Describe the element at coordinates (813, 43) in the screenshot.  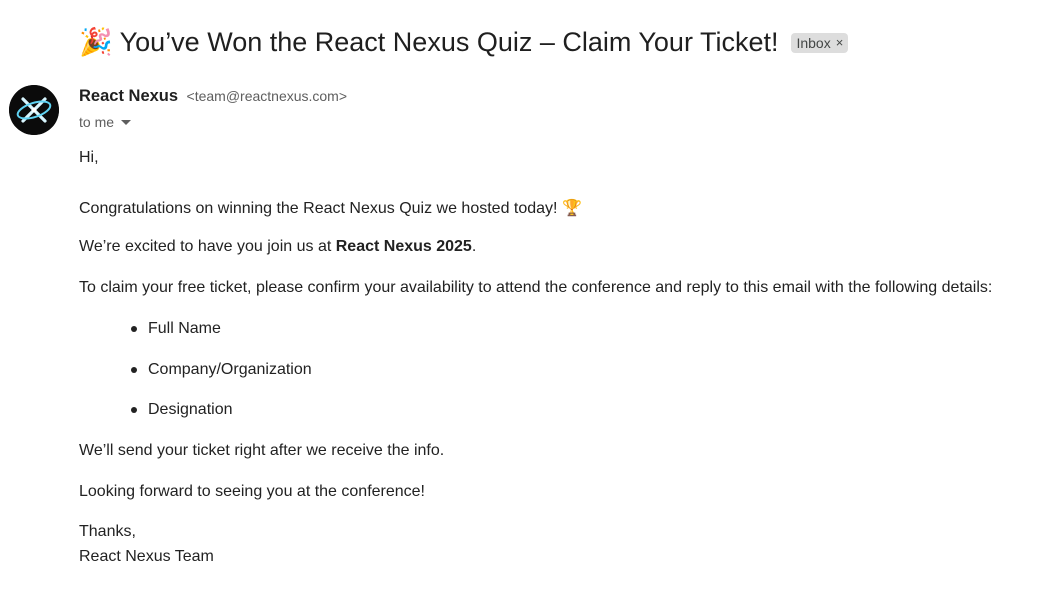
I see `inbox-label-text: Inbox` at that location.